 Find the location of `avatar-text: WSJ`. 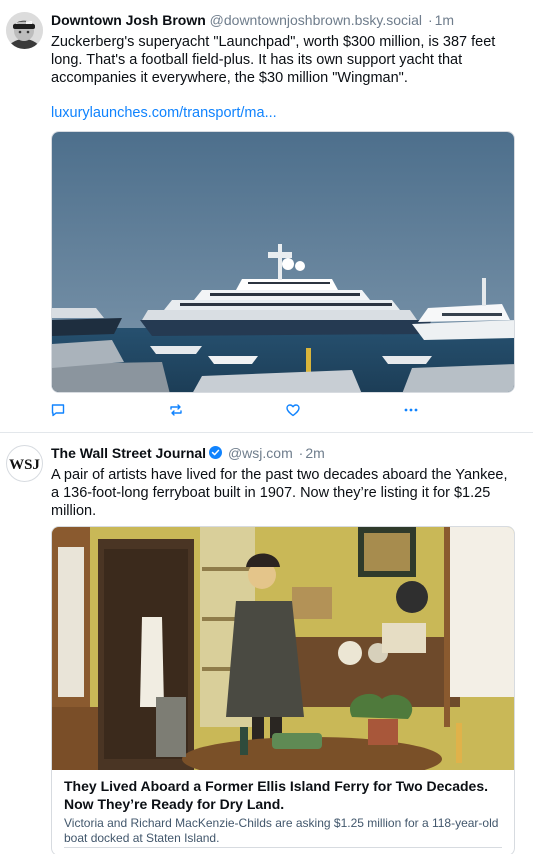

avatar-text: WSJ is located at coordinates (24, 465).